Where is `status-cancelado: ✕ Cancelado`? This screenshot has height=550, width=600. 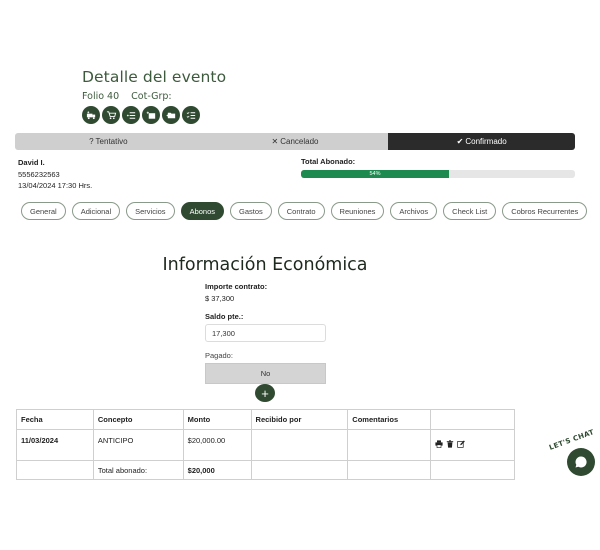
status-cancelado: ✕ Cancelado is located at coordinates (295, 141).